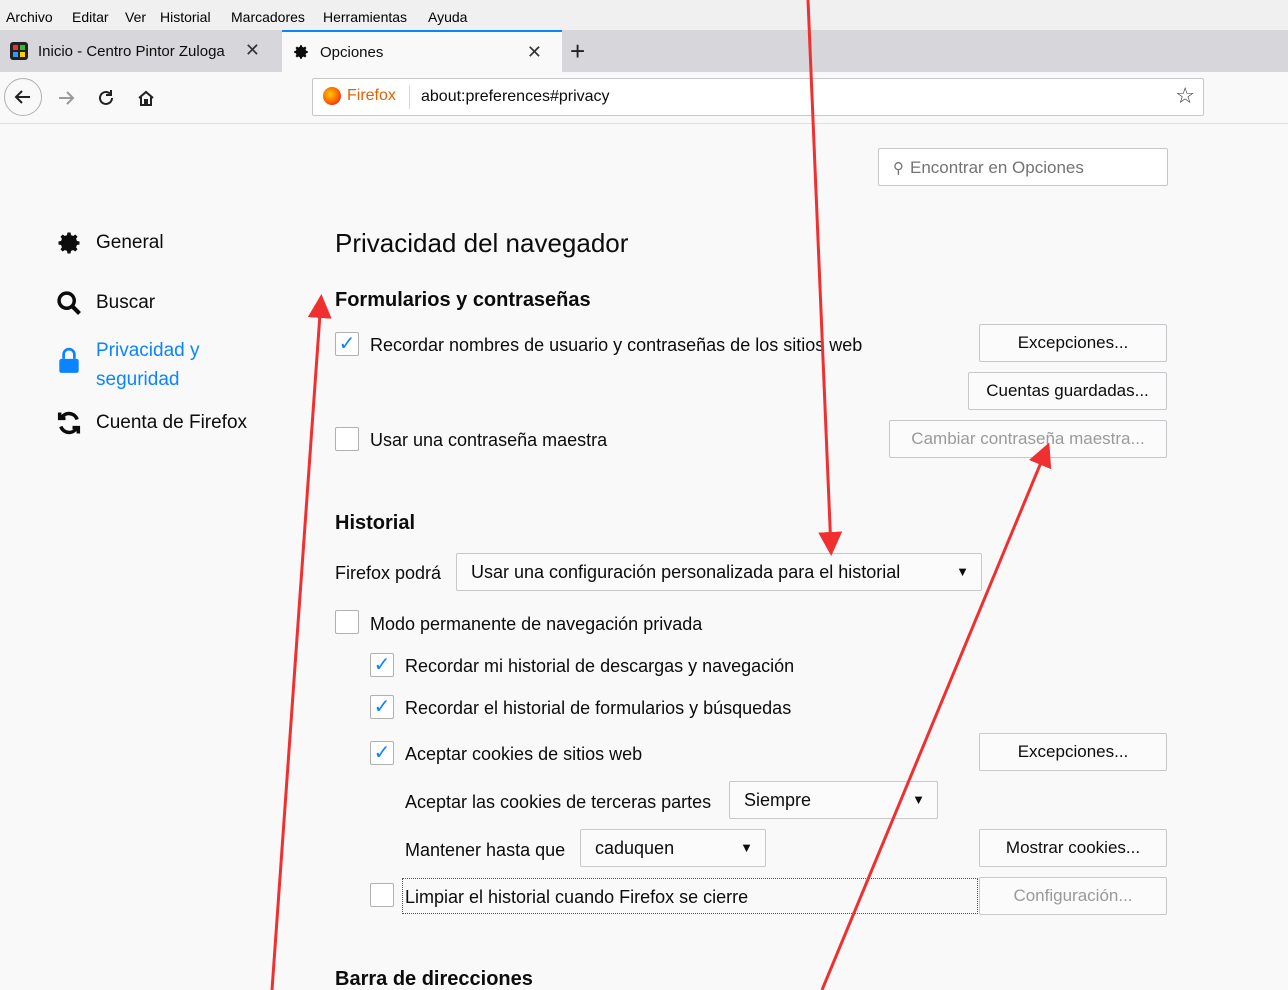 The image size is (1288, 990). I want to click on forward-button, so click(66, 98).